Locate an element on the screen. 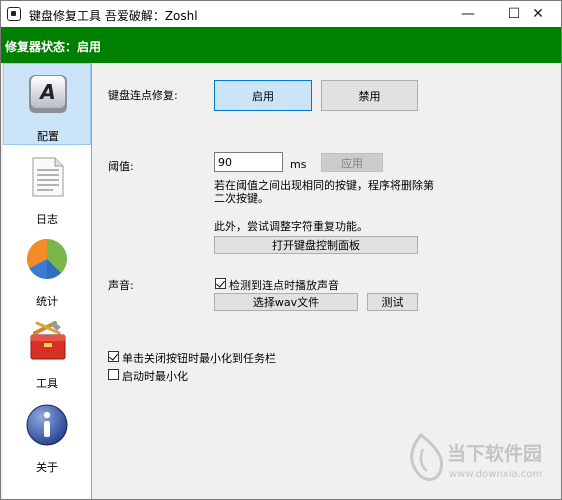 This screenshot has height=500, width=562. sidebar-item-config: A 配置 is located at coordinates (47, 104).